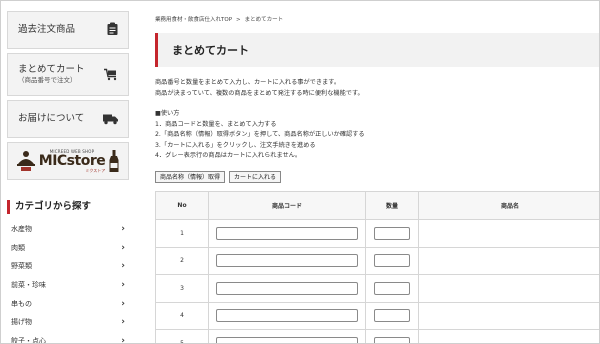  I want to click on logo-text: MICREED WEB SHOP MICstore ミクストア, so click(72, 161).